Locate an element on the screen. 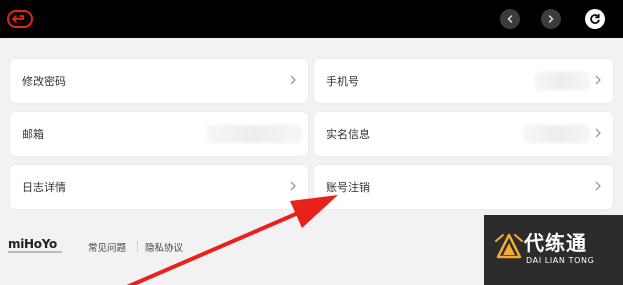  back-return-icon is located at coordinates (20, 19).